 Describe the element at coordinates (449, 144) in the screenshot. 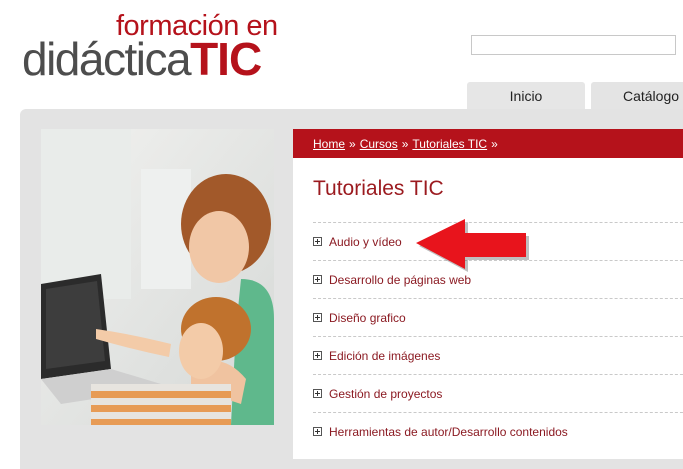

I see `breadcrumb-tutoriales-link: Tutoriales TIC` at that location.